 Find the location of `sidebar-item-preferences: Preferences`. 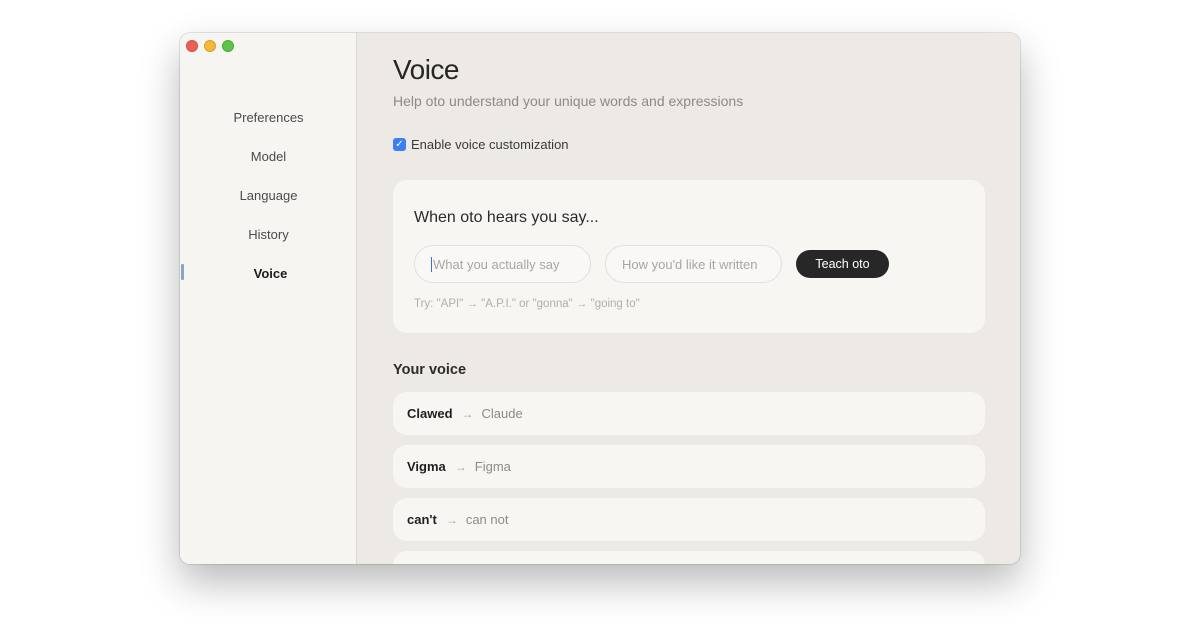

sidebar-item-preferences: Preferences is located at coordinates (268, 117).